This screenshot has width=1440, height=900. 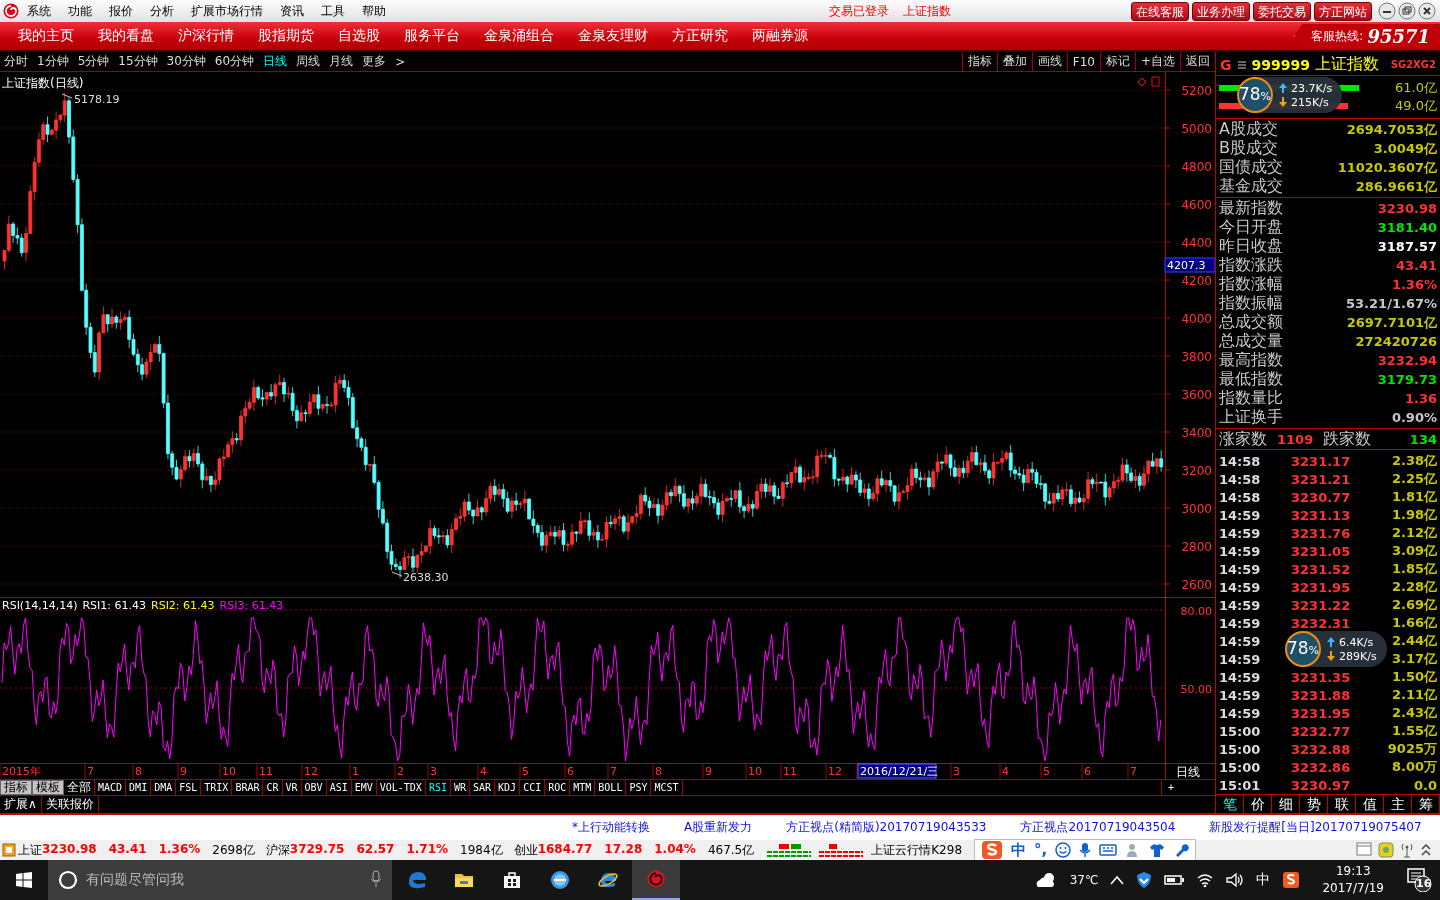 I want to click on nav-item: 沪深行情, so click(x=206, y=36).